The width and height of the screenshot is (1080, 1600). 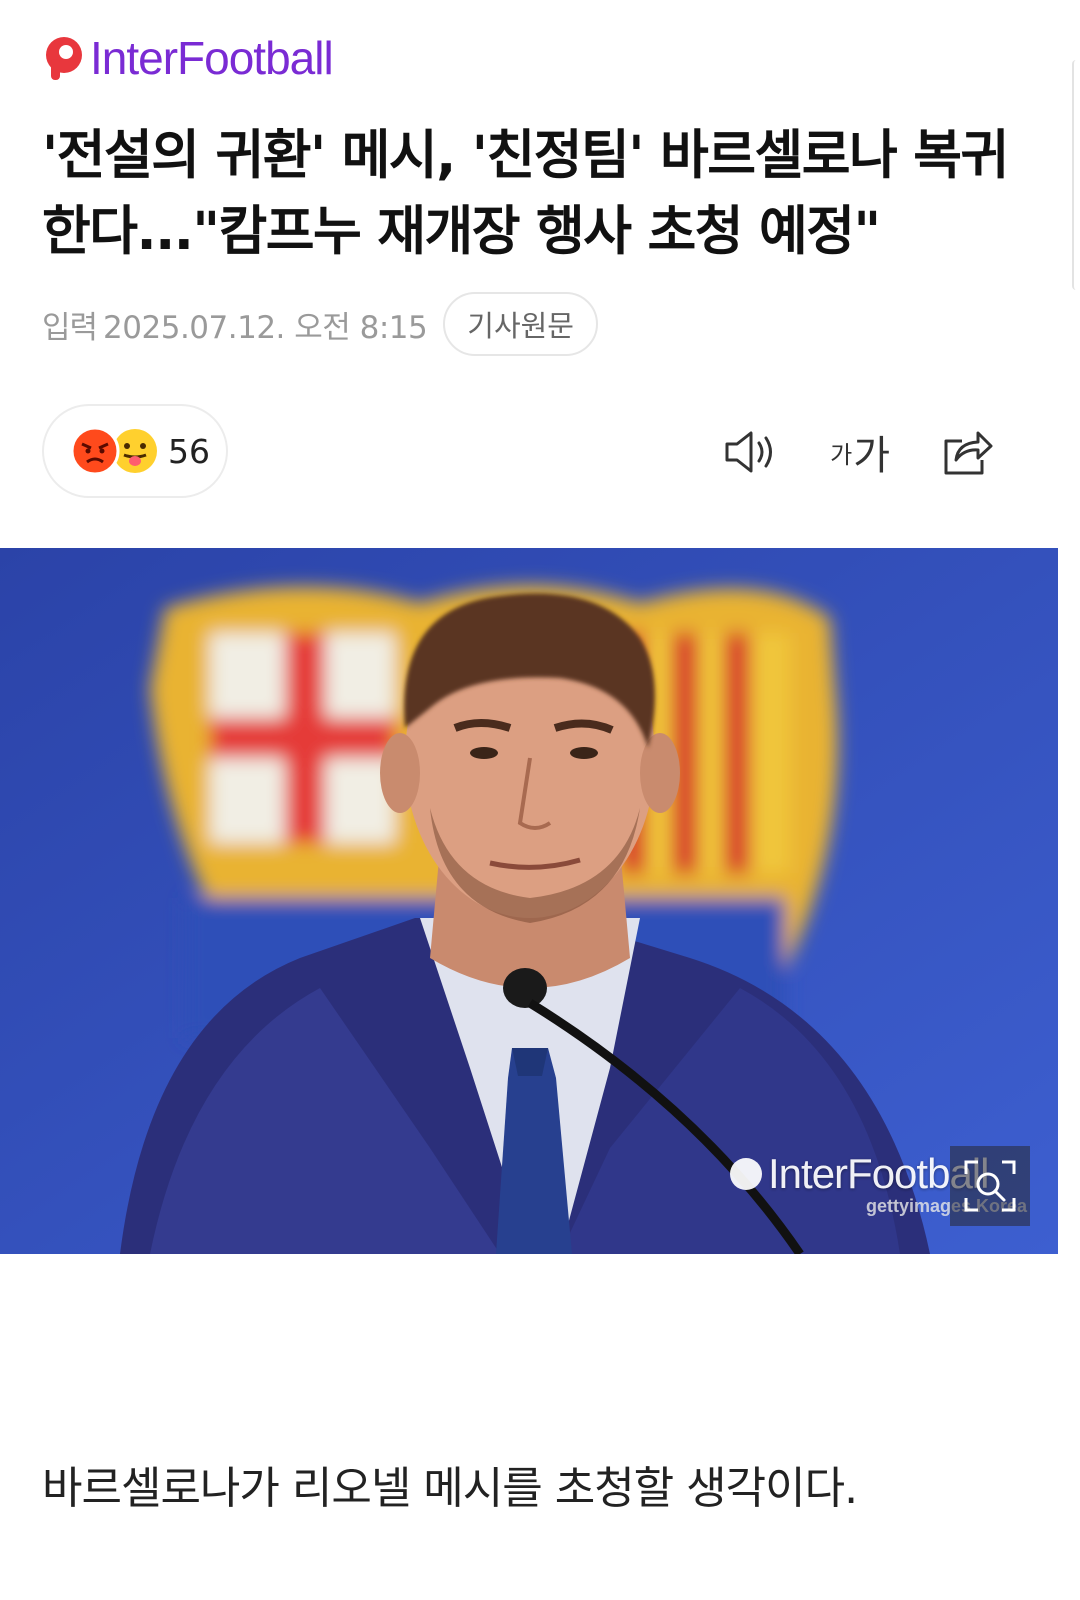 I want to click on font-size-button: 가가, so click(x=860, y=452).